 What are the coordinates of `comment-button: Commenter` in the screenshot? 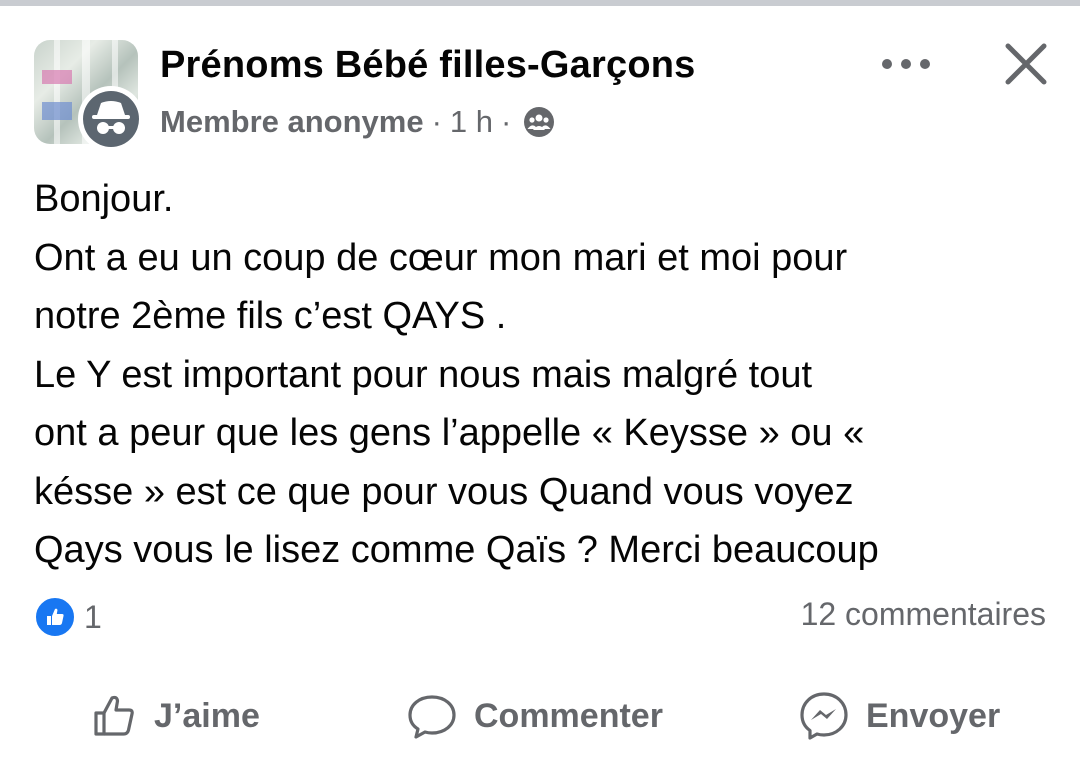 It's located at (534, 716).